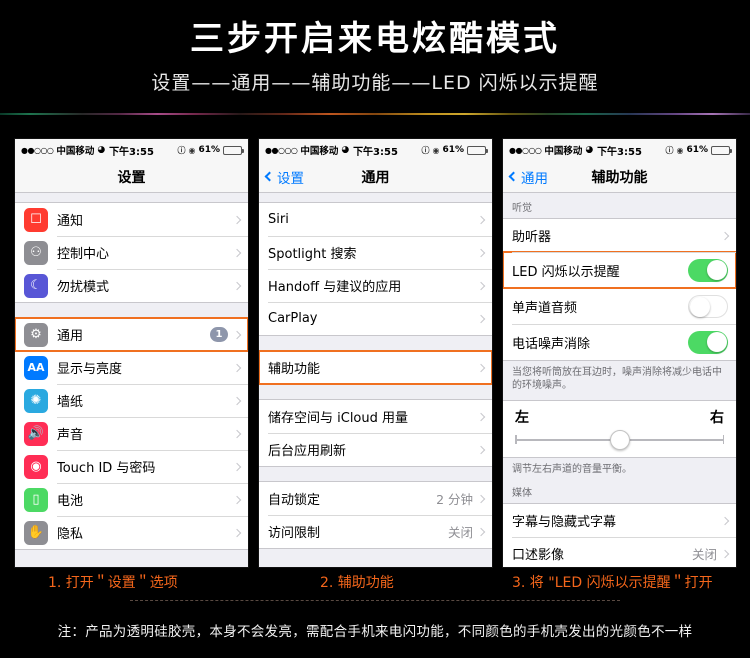  I want to click on display-brightness-icon: AA, so click(36, 367).